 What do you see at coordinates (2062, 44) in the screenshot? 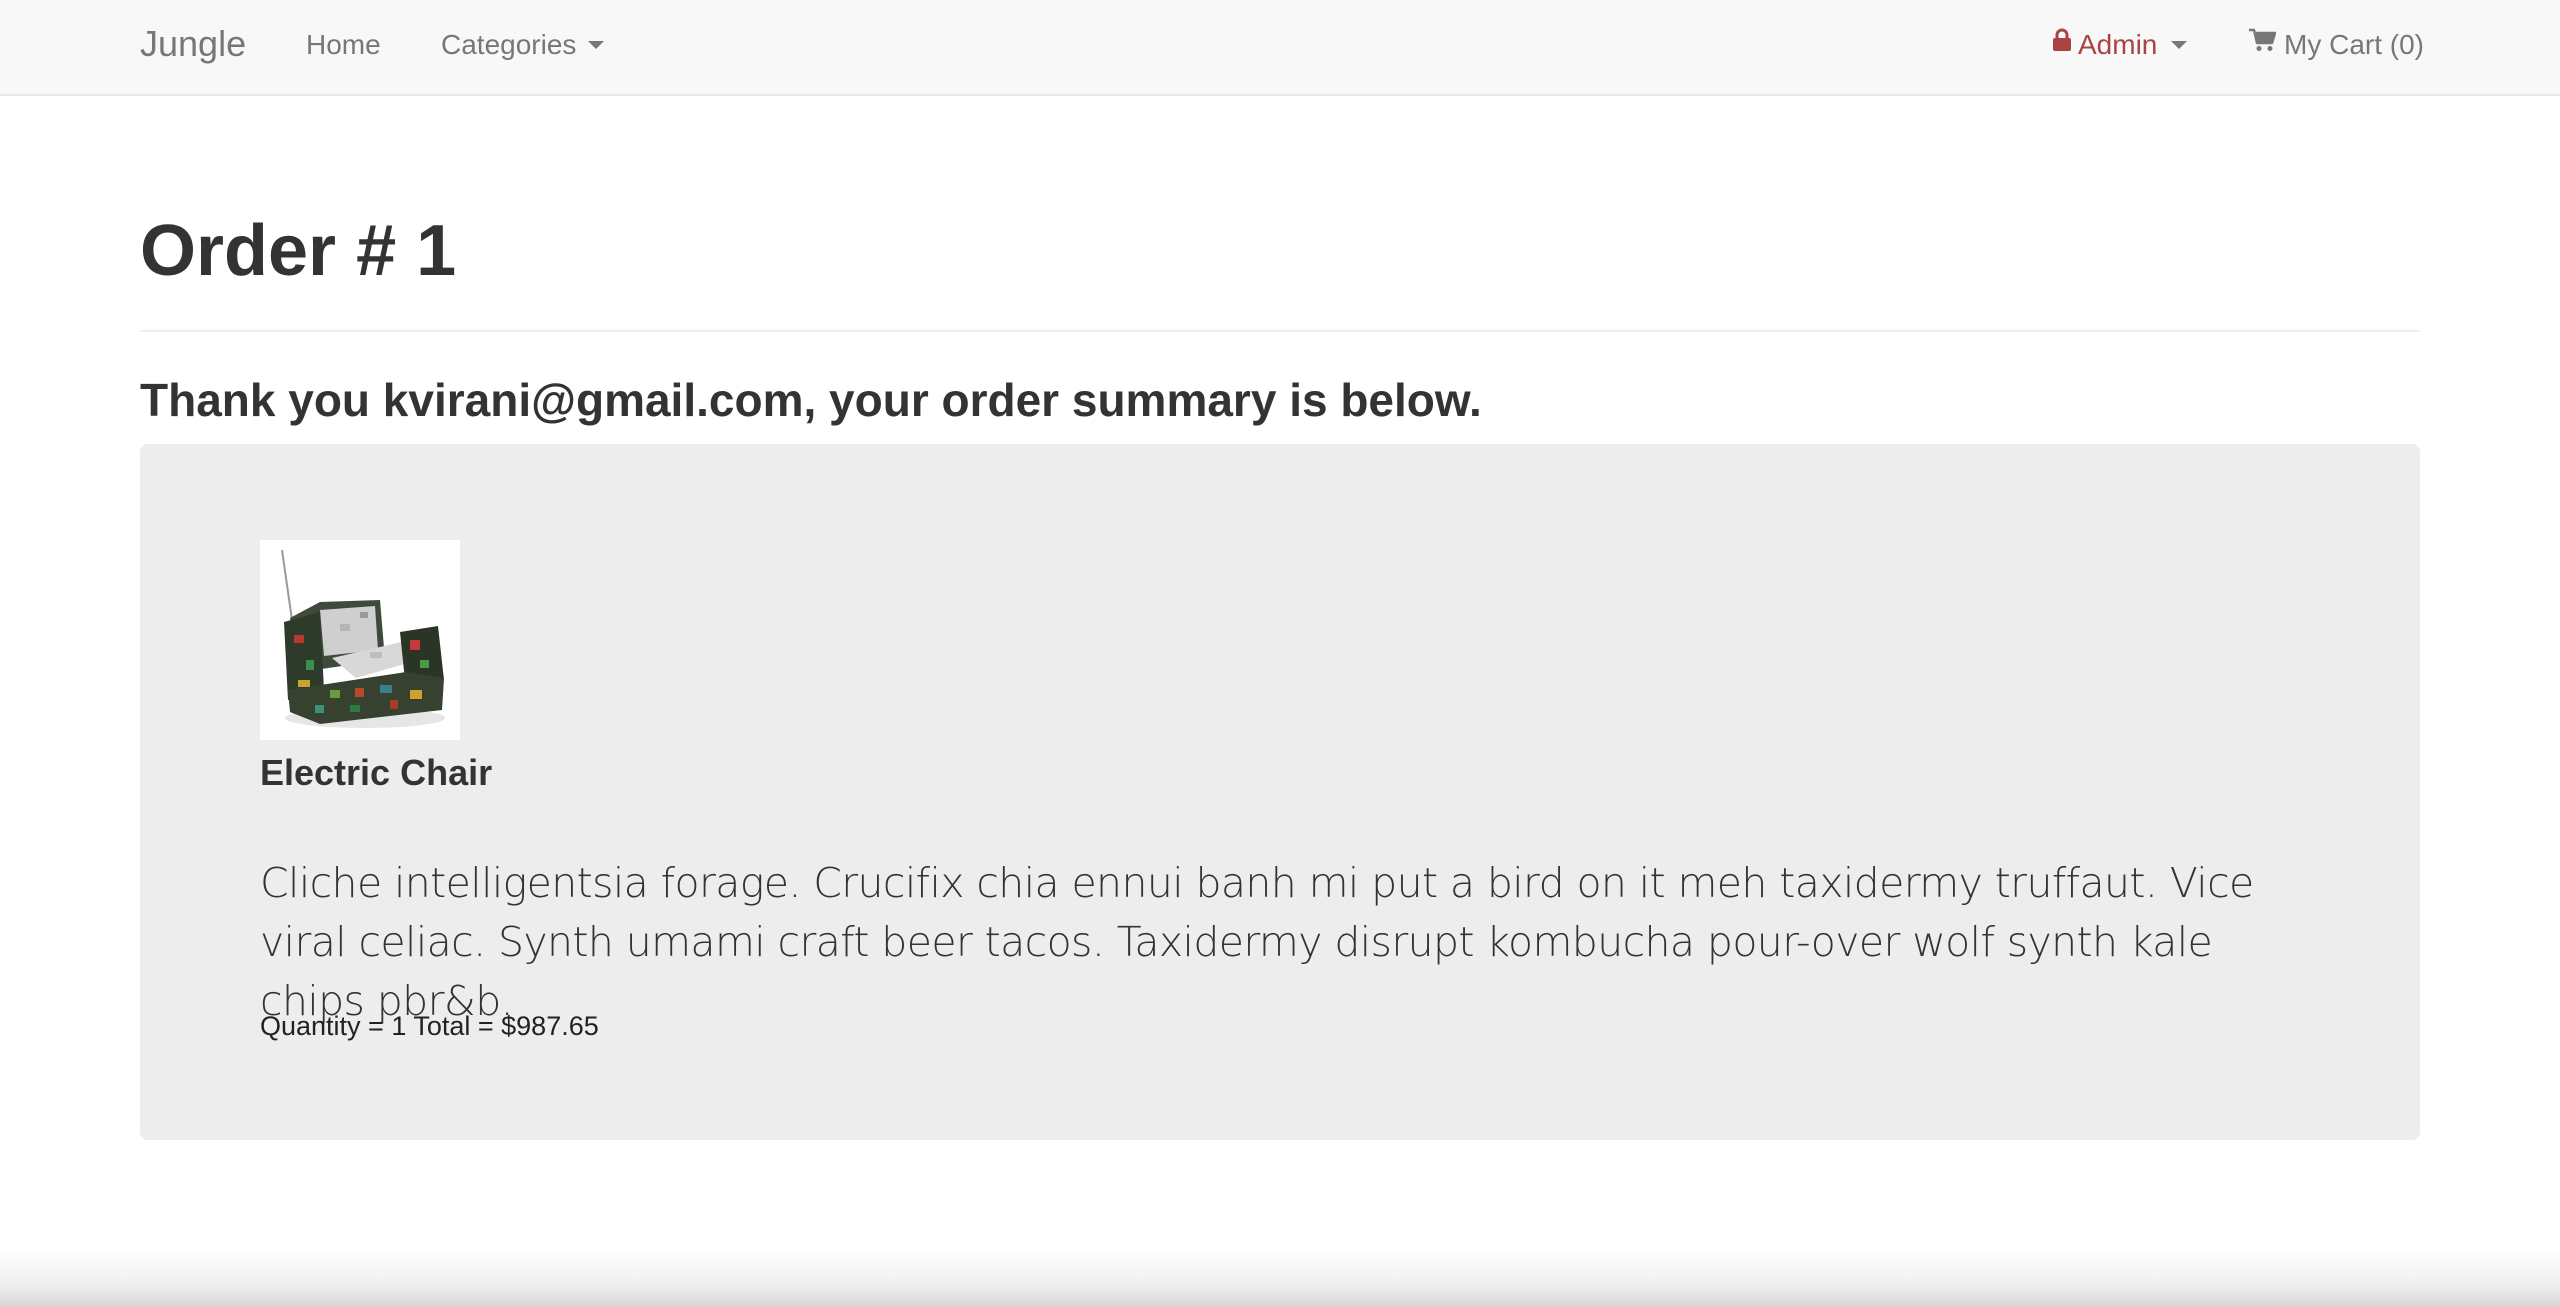
I see `lock-icon` at bounding box center [2062, 44].